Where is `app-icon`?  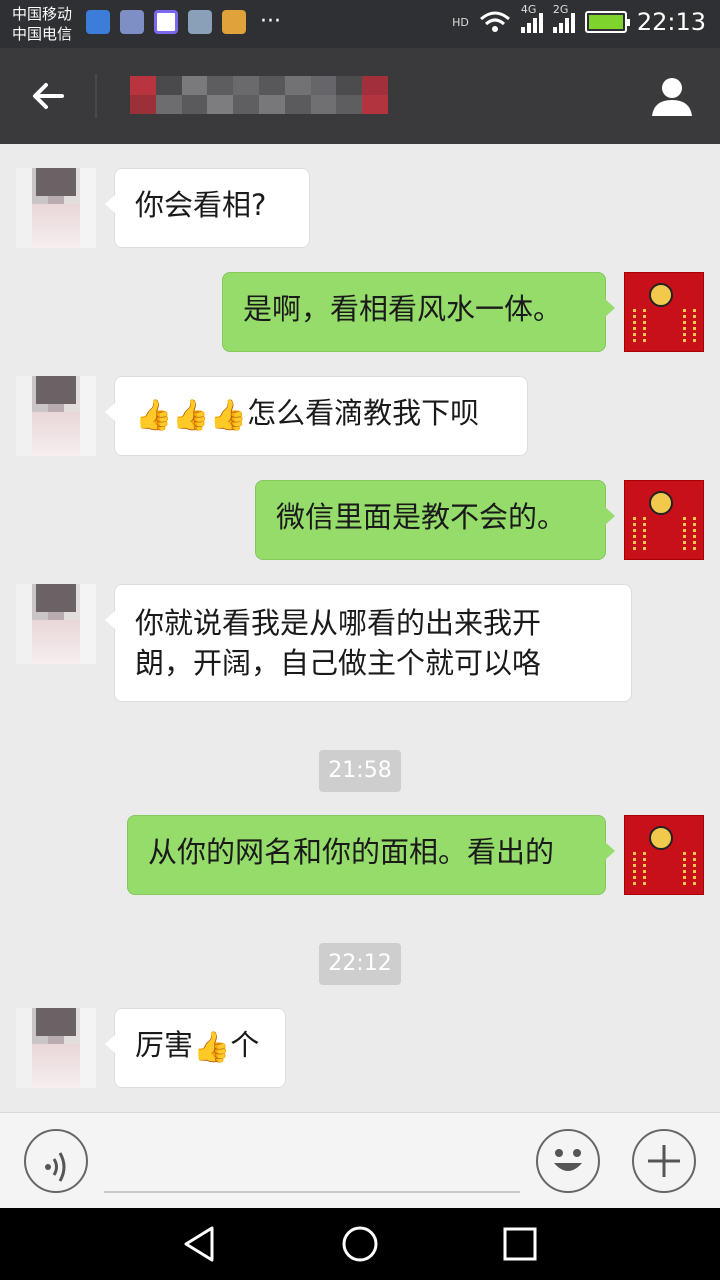
app-icon is located at coordinates (132, 22).